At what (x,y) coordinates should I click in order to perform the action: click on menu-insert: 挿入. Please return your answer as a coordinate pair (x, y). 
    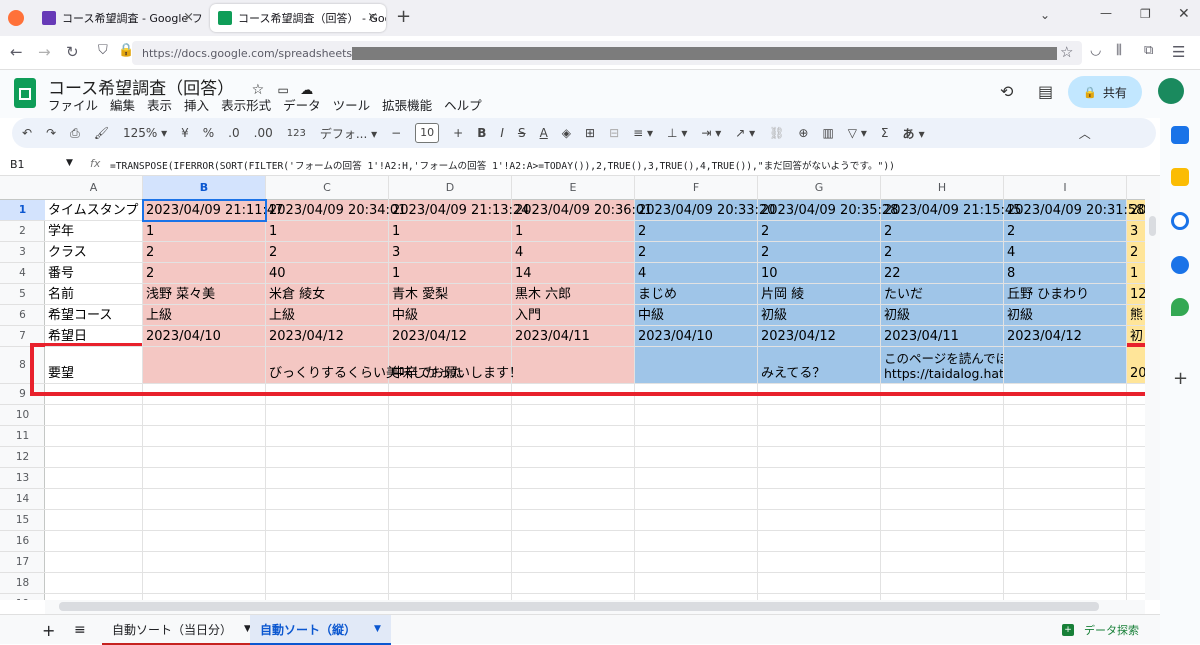
    Looking at the image, I should click on (196, 104).